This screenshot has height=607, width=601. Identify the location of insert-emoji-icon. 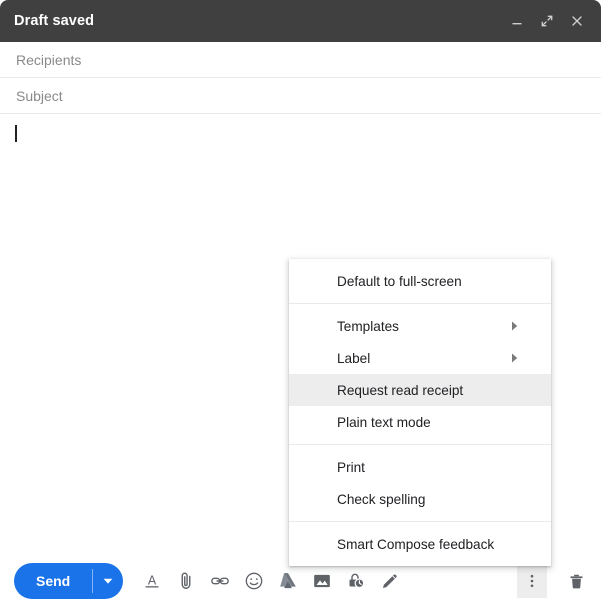
(254, 581).